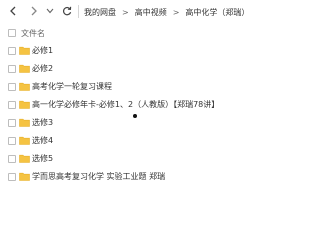  Describe the element at coordinates (151, 12) in the screenshot. I see `breadcrumb-item-high-school-video: 高中视频` at that location.